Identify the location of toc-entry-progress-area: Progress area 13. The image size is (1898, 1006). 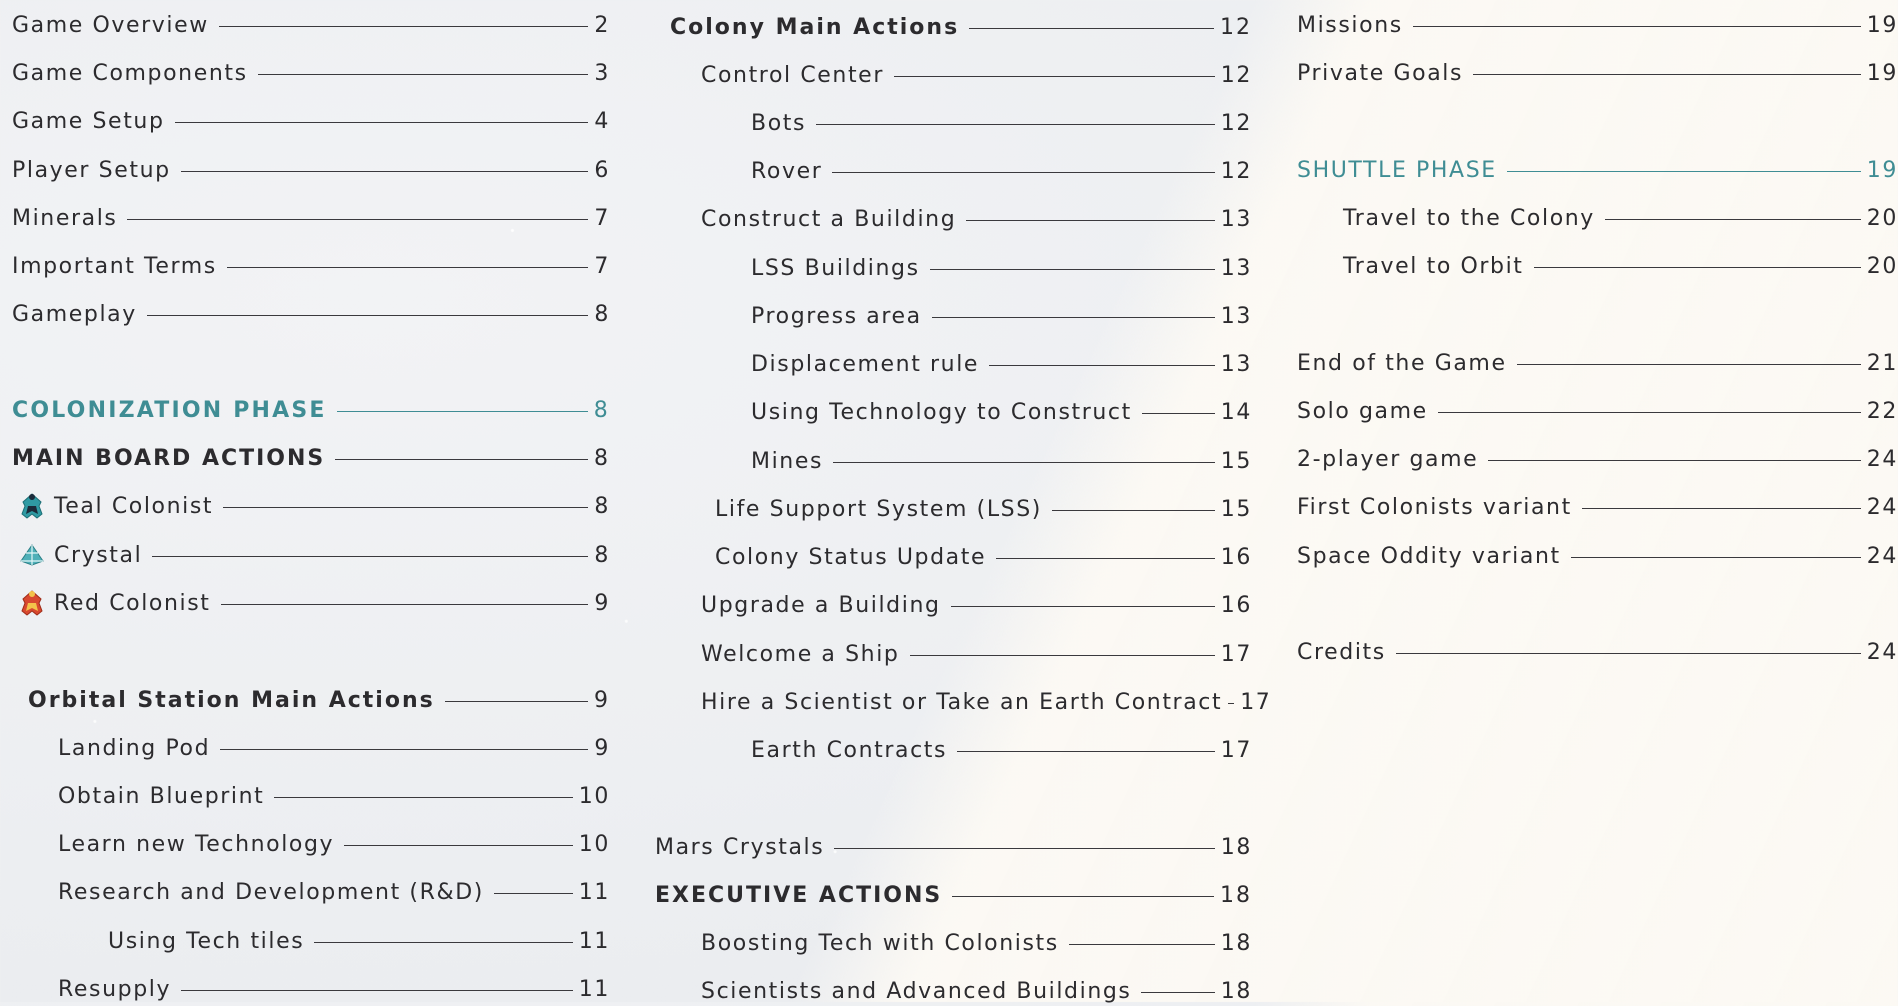
(1001, 316).